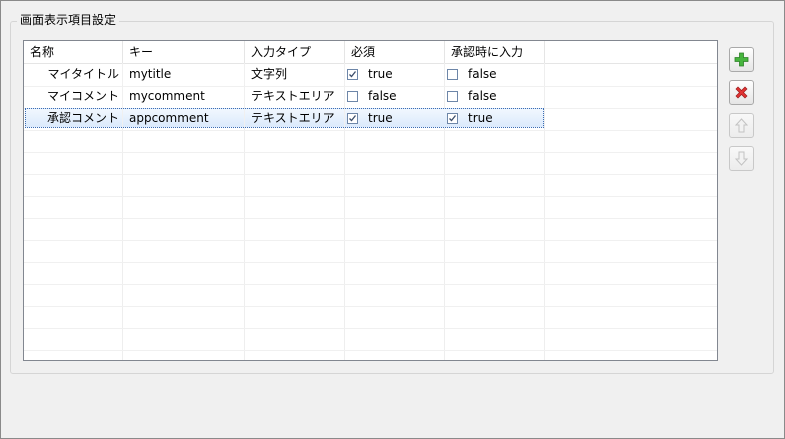  What do you see at coordinates (73, 52) in the screenshot?
I see `column-header-name: 名称` at bounding box center [73, 52].